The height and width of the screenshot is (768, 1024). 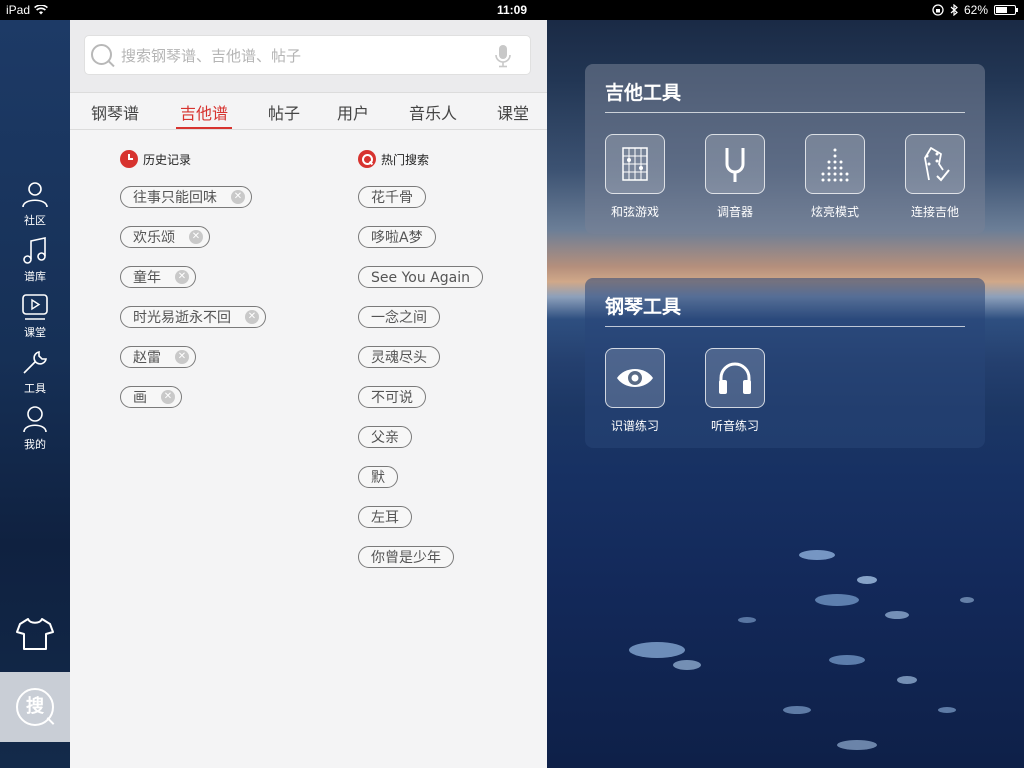 I want to click on hot-search-header: 热门搜索, so click(x=393, y=159).